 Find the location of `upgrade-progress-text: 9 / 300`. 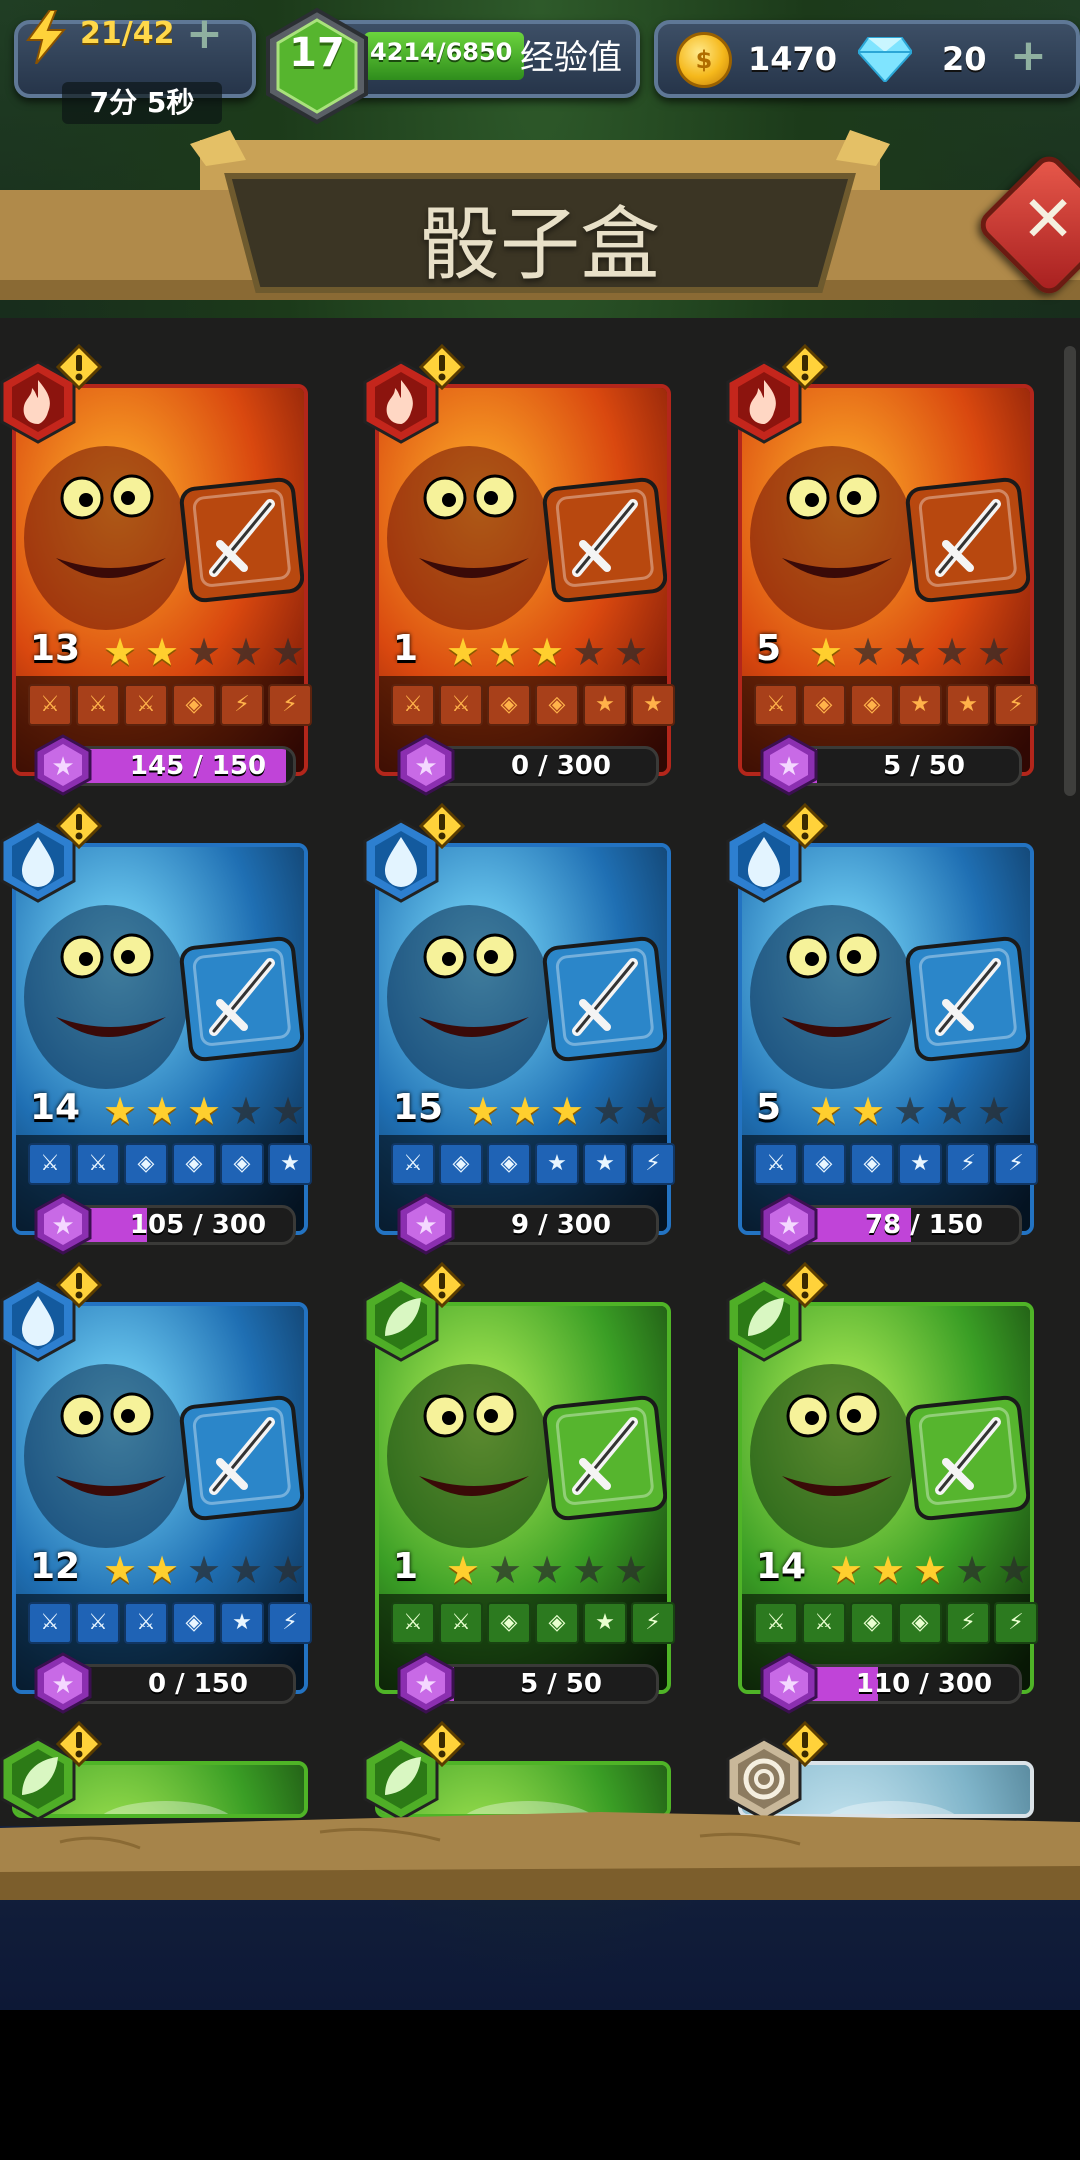

upgrade-progress-text: 9 / 300 is located at coordinates (561, 1225).